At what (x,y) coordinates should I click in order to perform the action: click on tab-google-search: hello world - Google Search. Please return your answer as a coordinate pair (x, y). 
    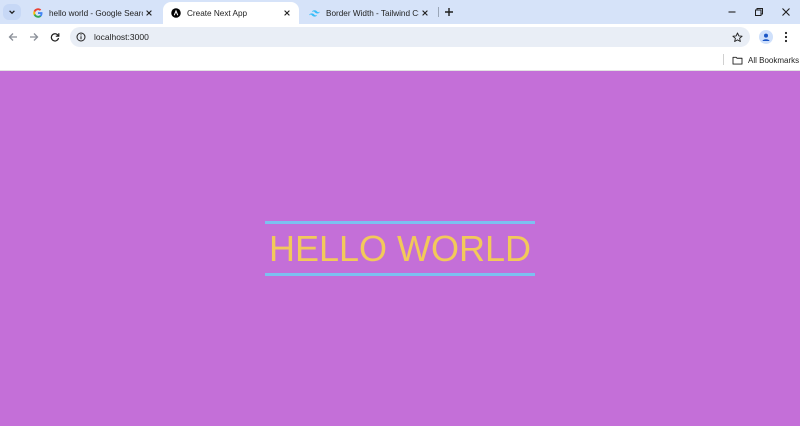
    Looking at the image, I should click on (93, 13).